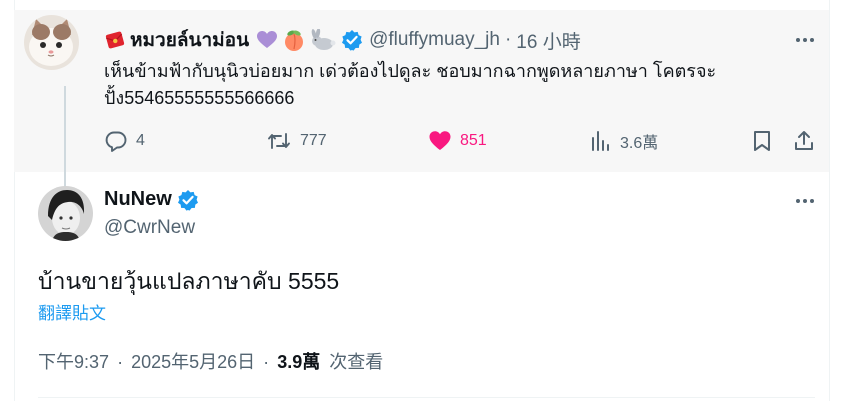 The width and height of the screenshot is (845, 401). I want to click on rabbit-icon, so click(323, 40).